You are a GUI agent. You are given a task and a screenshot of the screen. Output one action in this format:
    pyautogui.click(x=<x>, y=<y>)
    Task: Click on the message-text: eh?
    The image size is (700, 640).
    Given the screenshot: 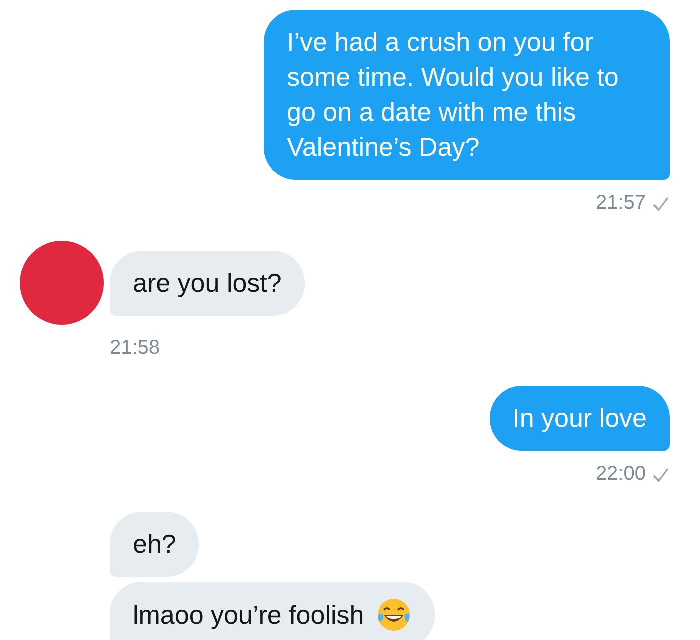 What is the action you would take?
    pyautogui.click(x=154, y=544)
    